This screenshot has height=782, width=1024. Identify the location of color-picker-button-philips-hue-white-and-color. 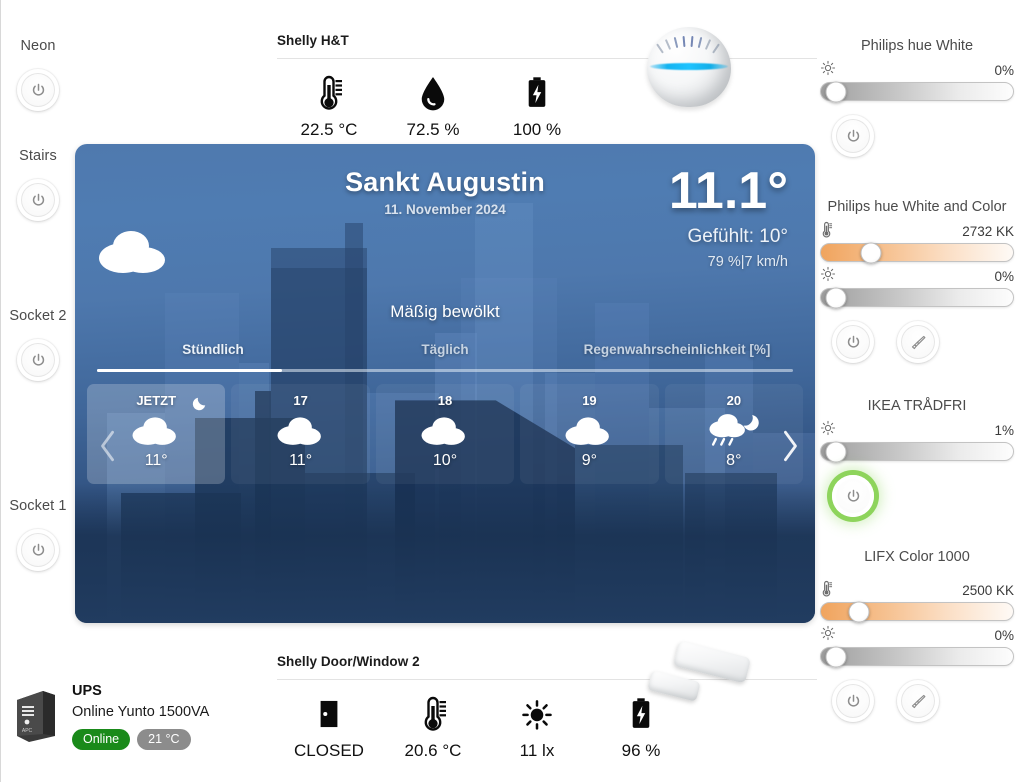
(918, 342).